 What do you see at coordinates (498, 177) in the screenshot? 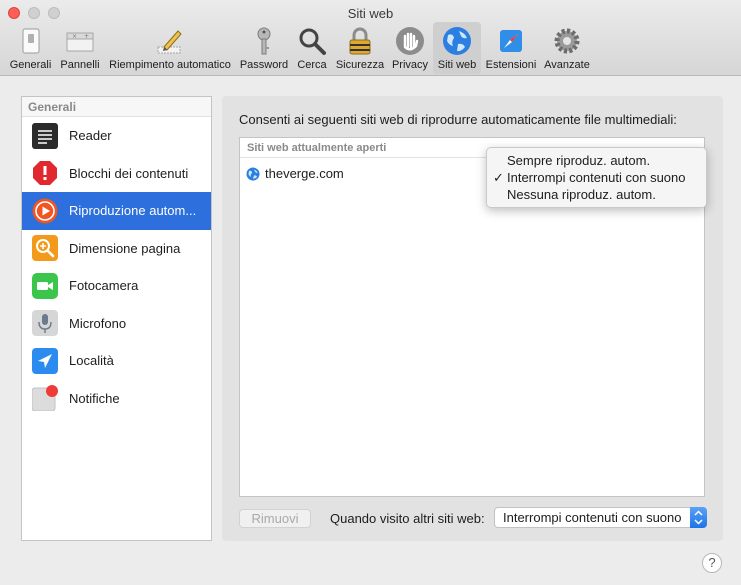
I see `checkmark-icon: ✓` at bounding box center [498, 177].